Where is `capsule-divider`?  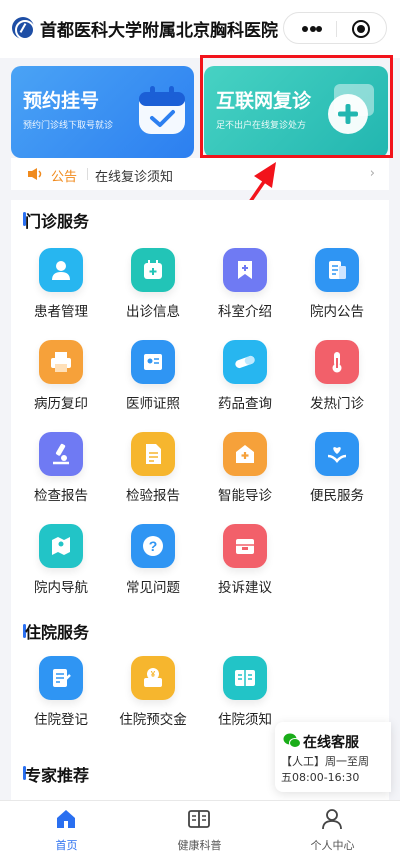
capsule-divider is located at coordinates (336, 29).